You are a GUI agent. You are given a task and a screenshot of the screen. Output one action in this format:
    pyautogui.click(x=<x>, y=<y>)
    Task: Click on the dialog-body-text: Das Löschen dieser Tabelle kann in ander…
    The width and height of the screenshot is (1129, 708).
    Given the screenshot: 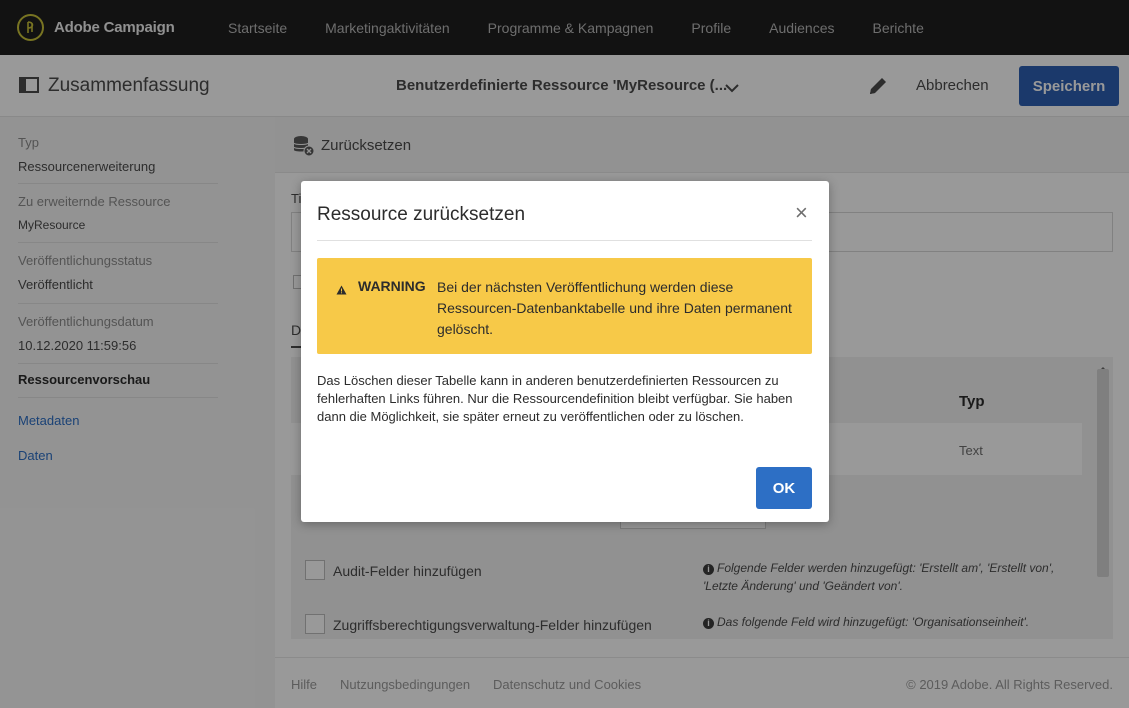 What is the action you would take?
    pyautogui.click(x=555, y=398)
    